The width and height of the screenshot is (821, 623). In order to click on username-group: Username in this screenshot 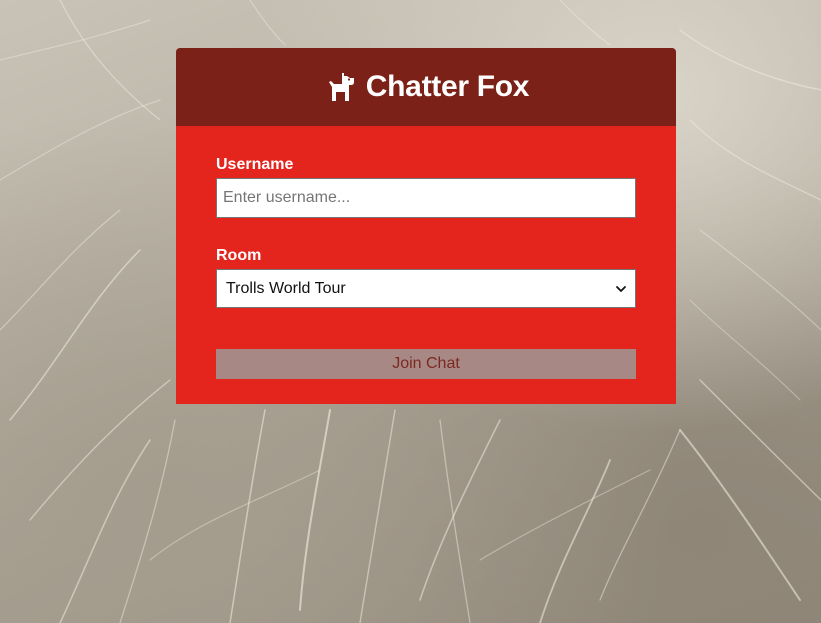, I will do `click(426, 187)`.